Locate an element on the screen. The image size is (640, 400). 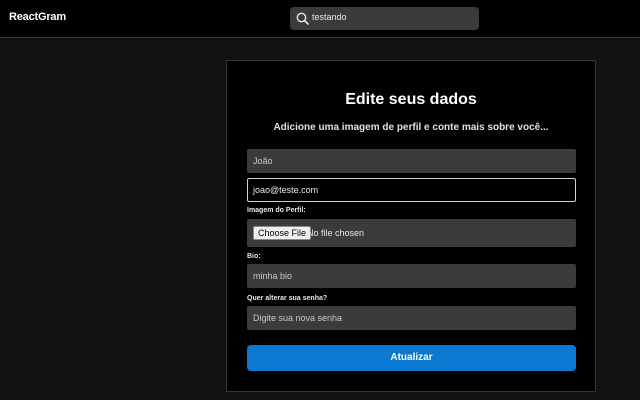
bio-field: minha bio is located at coordinates (411, 276).